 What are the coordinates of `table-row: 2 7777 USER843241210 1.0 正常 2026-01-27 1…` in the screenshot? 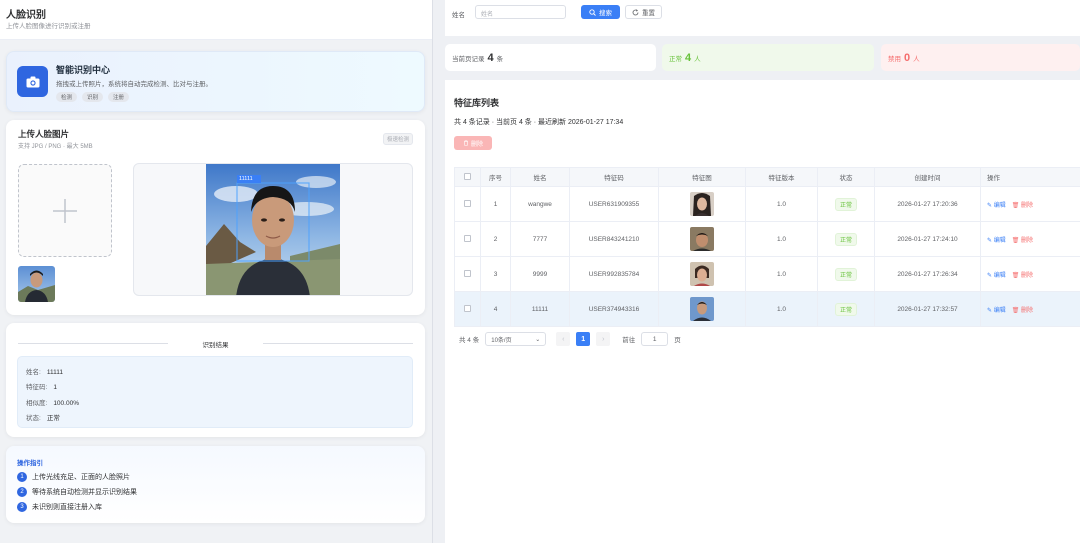 It's located at (767, 239).